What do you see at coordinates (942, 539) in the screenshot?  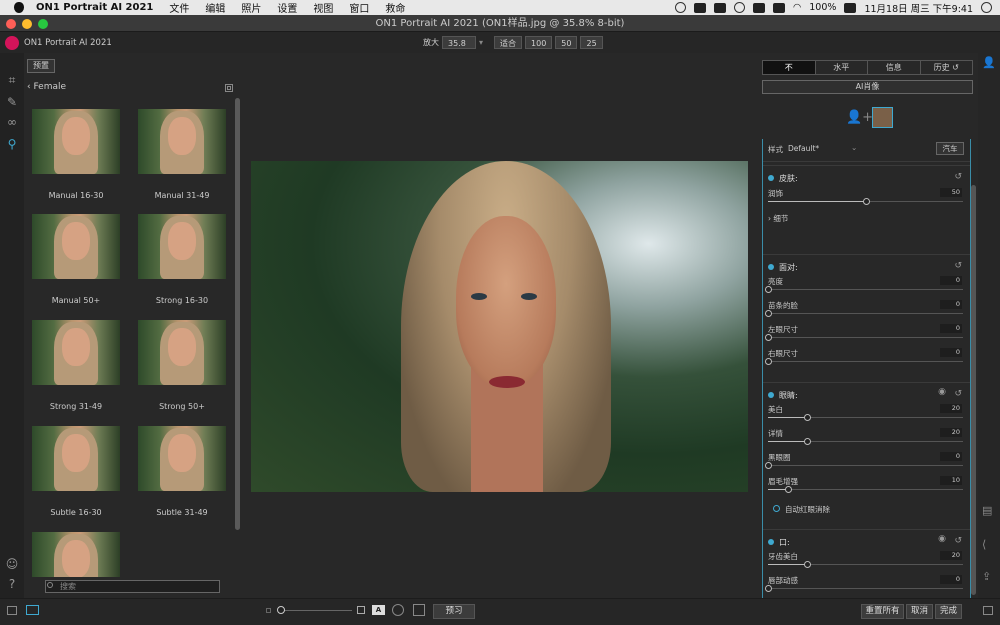 I see `lips-add-icon: ◉` at bounding box center [942, 539].